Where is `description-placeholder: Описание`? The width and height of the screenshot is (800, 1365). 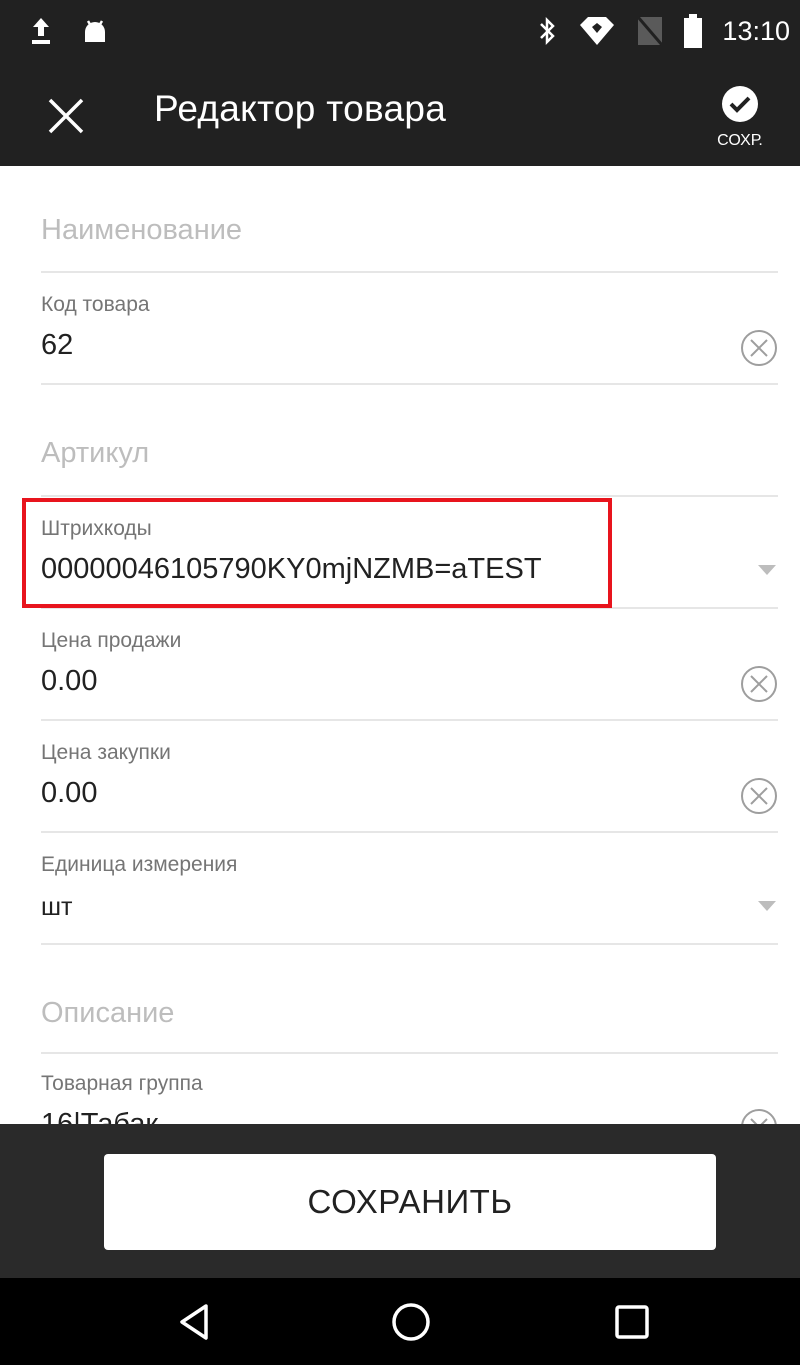 description-placeholder: Описание is located at coordinates (108, 1013).